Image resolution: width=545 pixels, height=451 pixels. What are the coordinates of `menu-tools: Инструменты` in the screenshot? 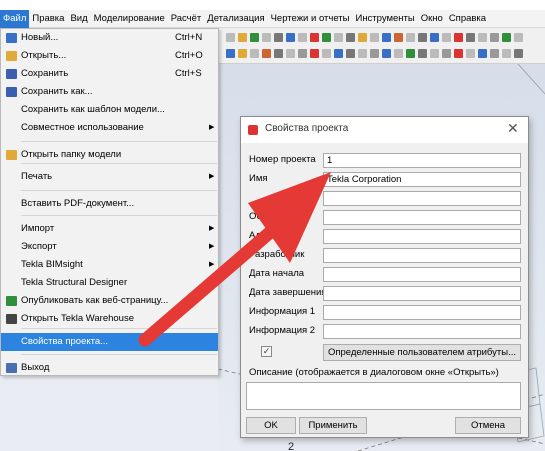 It's located at (384, 19).